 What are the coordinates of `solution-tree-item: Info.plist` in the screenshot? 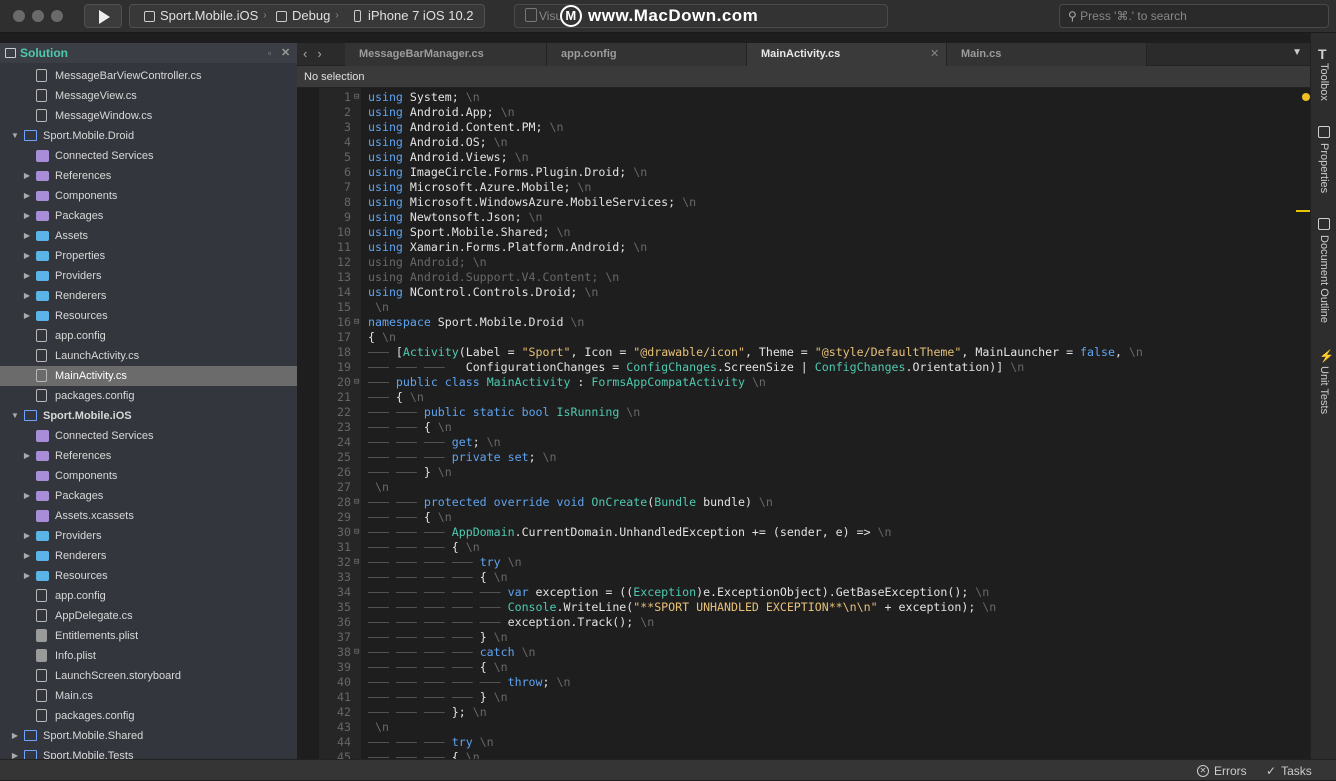 It's located at (148, 656).